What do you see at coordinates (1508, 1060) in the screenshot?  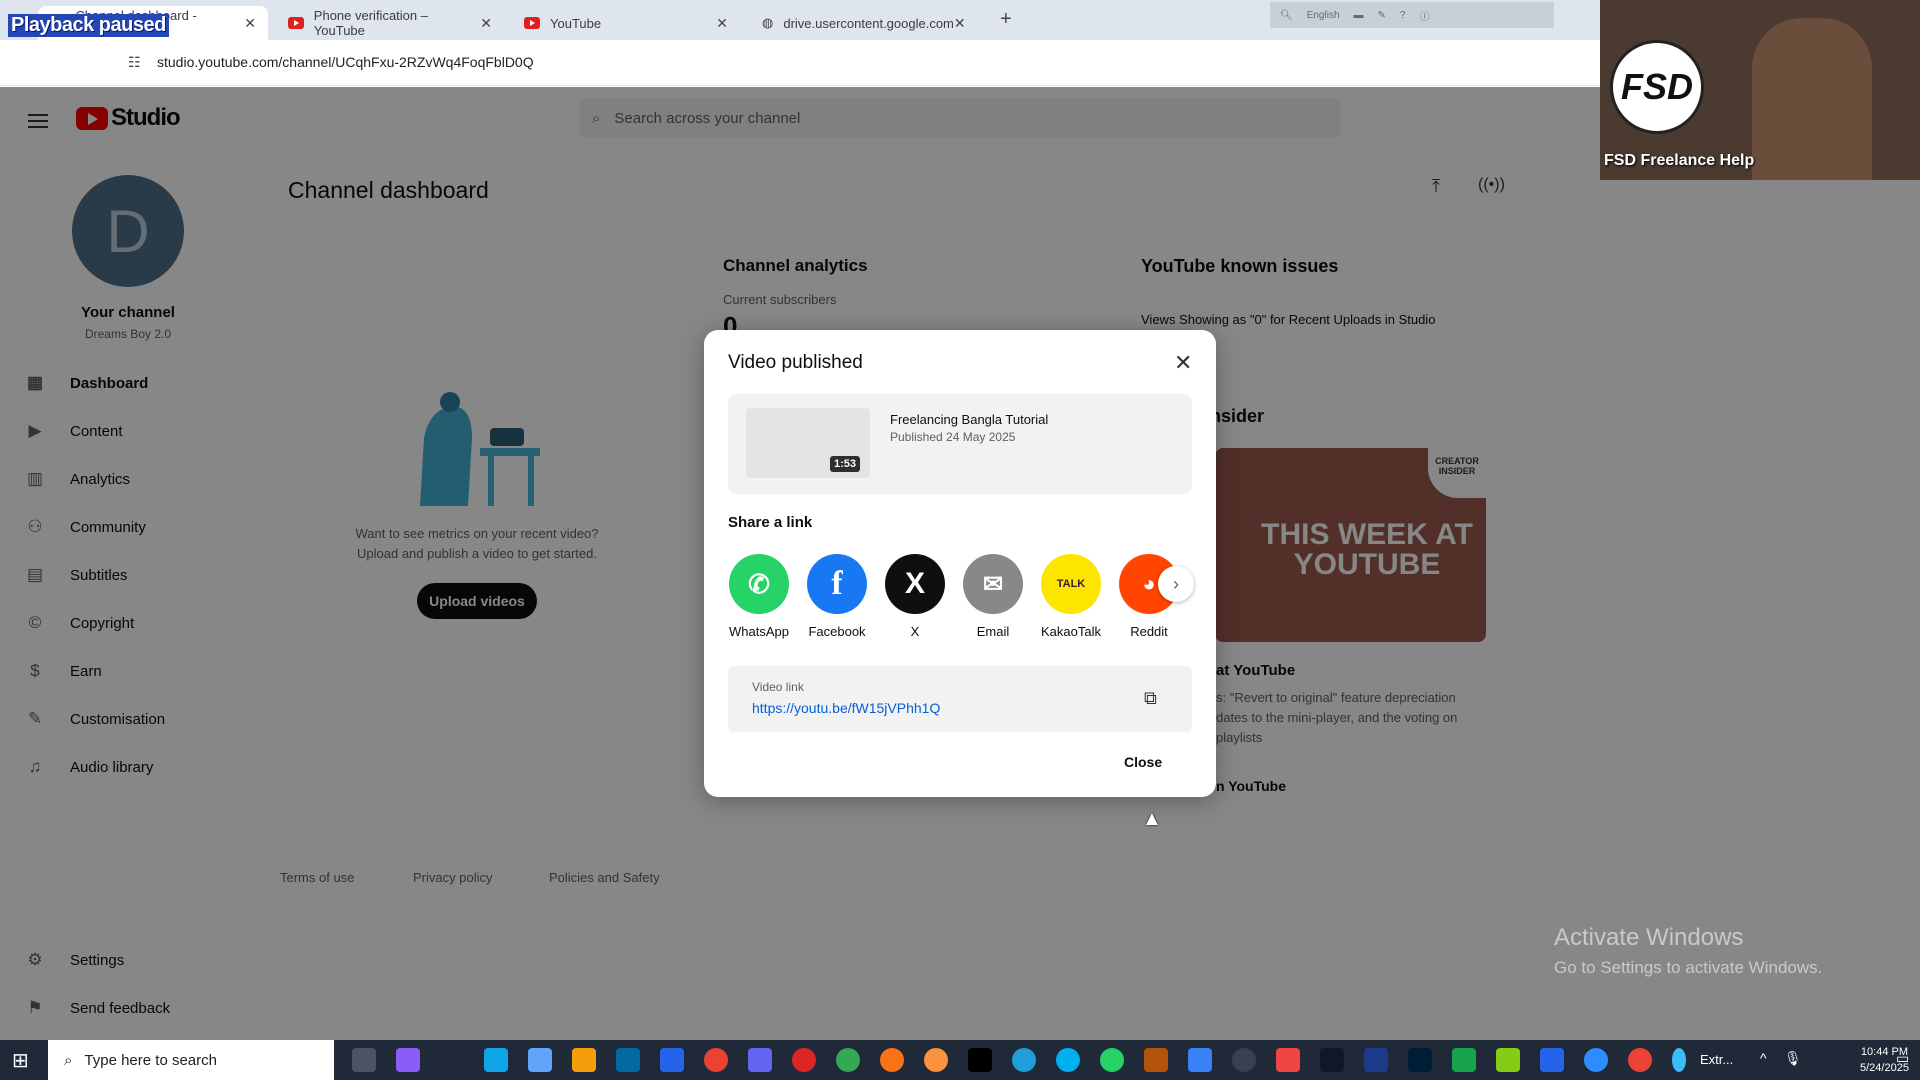 I see `bluestacks-icon` at bounding box center [1508, 1060].